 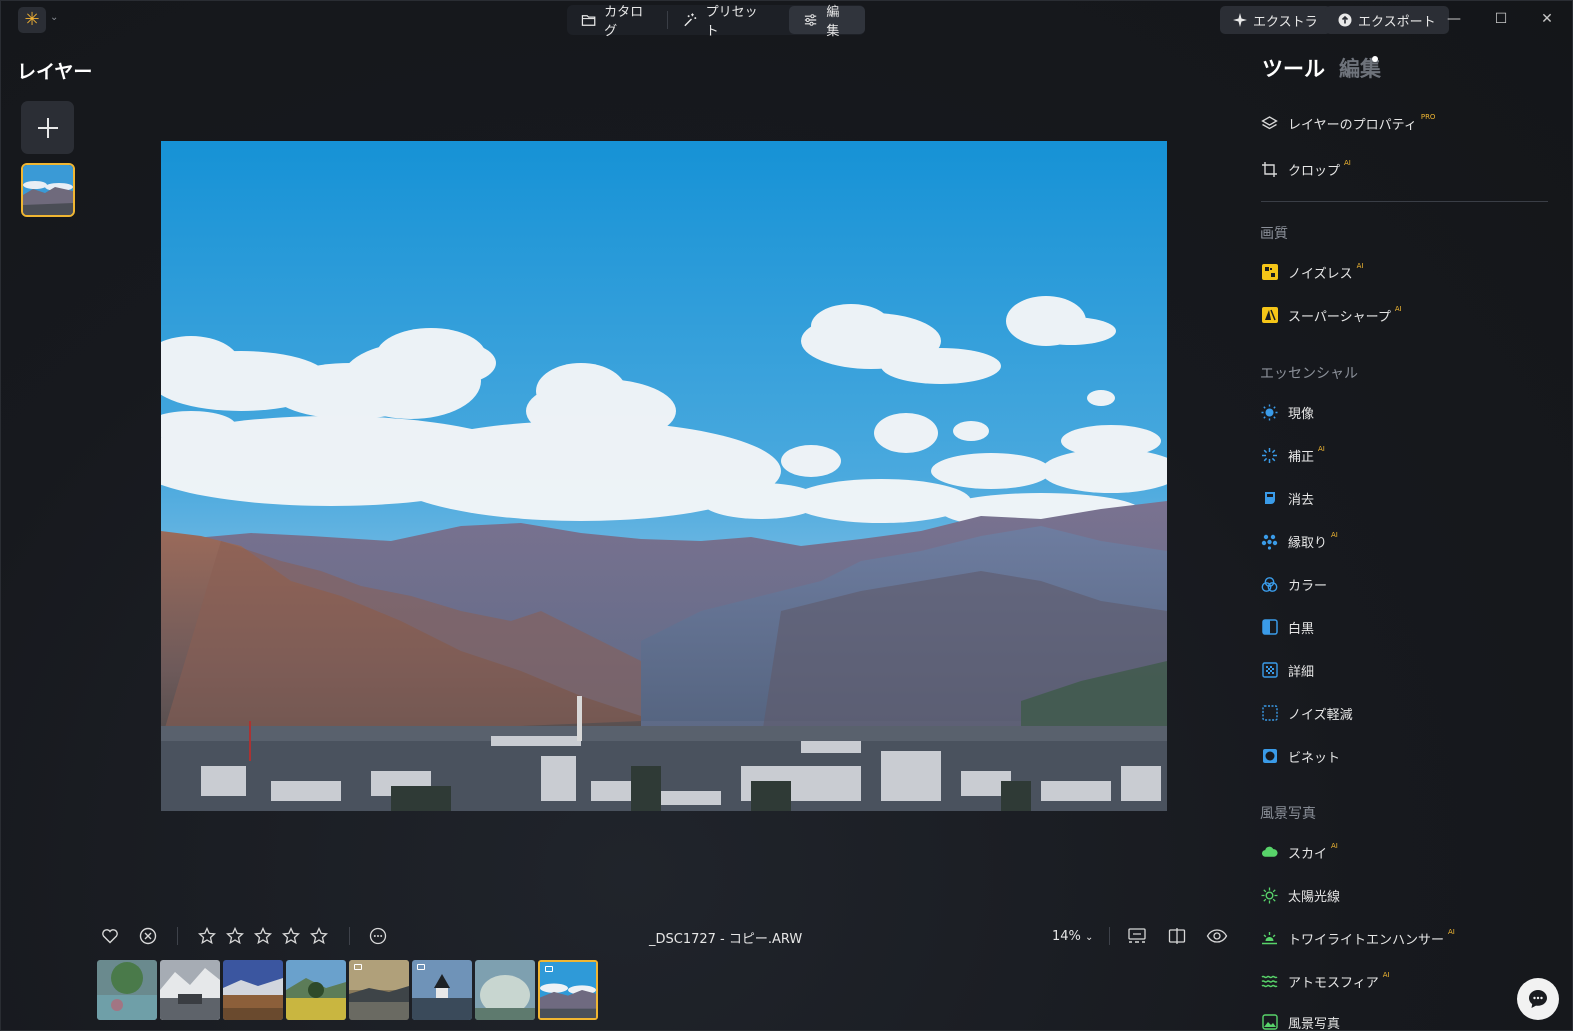 I want to click on export-button: エクスポート, so click(x=1387, y=20).